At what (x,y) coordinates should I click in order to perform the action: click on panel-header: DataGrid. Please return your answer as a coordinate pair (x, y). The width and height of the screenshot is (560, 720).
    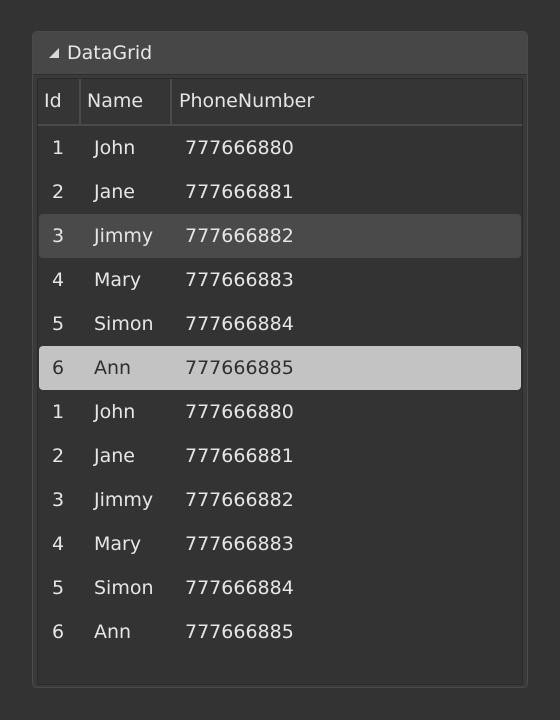
    Looking at the image, I should click on (280, 53).